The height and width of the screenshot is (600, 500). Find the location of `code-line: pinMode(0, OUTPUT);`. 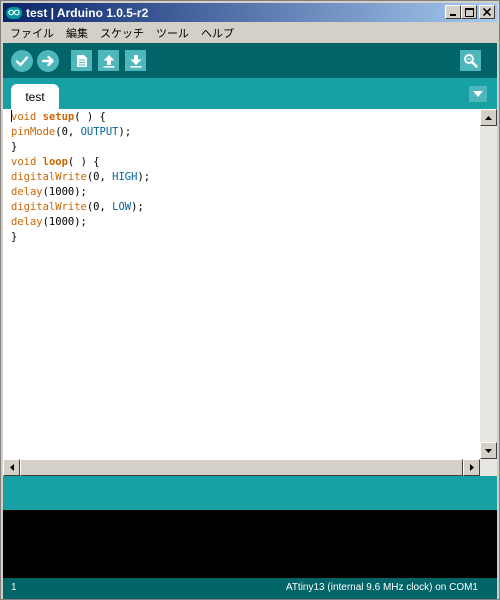

code-line: pinMode(0, OUTPUT); is located at coordinates (244, 132).